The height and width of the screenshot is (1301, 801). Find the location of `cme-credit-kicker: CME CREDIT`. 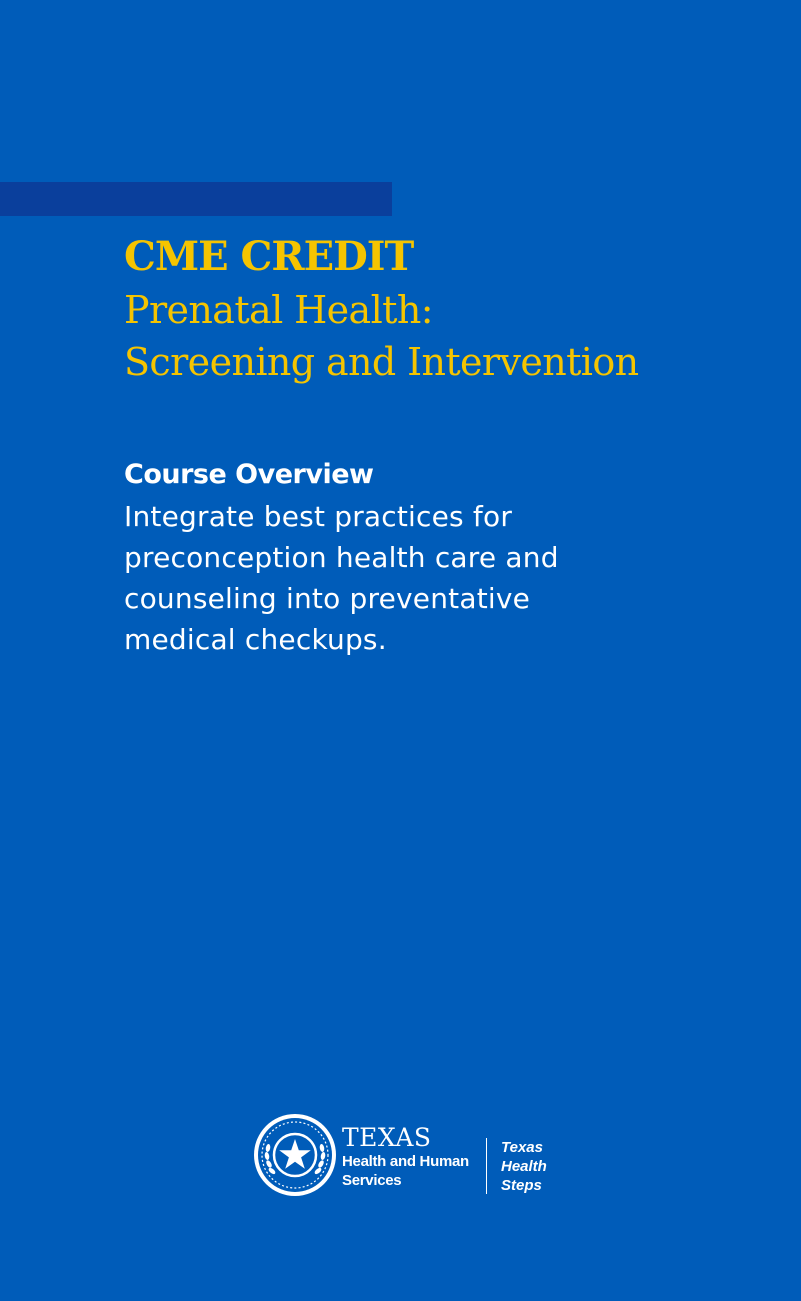

cme-credit-kicker: CME CREDIT is located at coordinates (269, 256).